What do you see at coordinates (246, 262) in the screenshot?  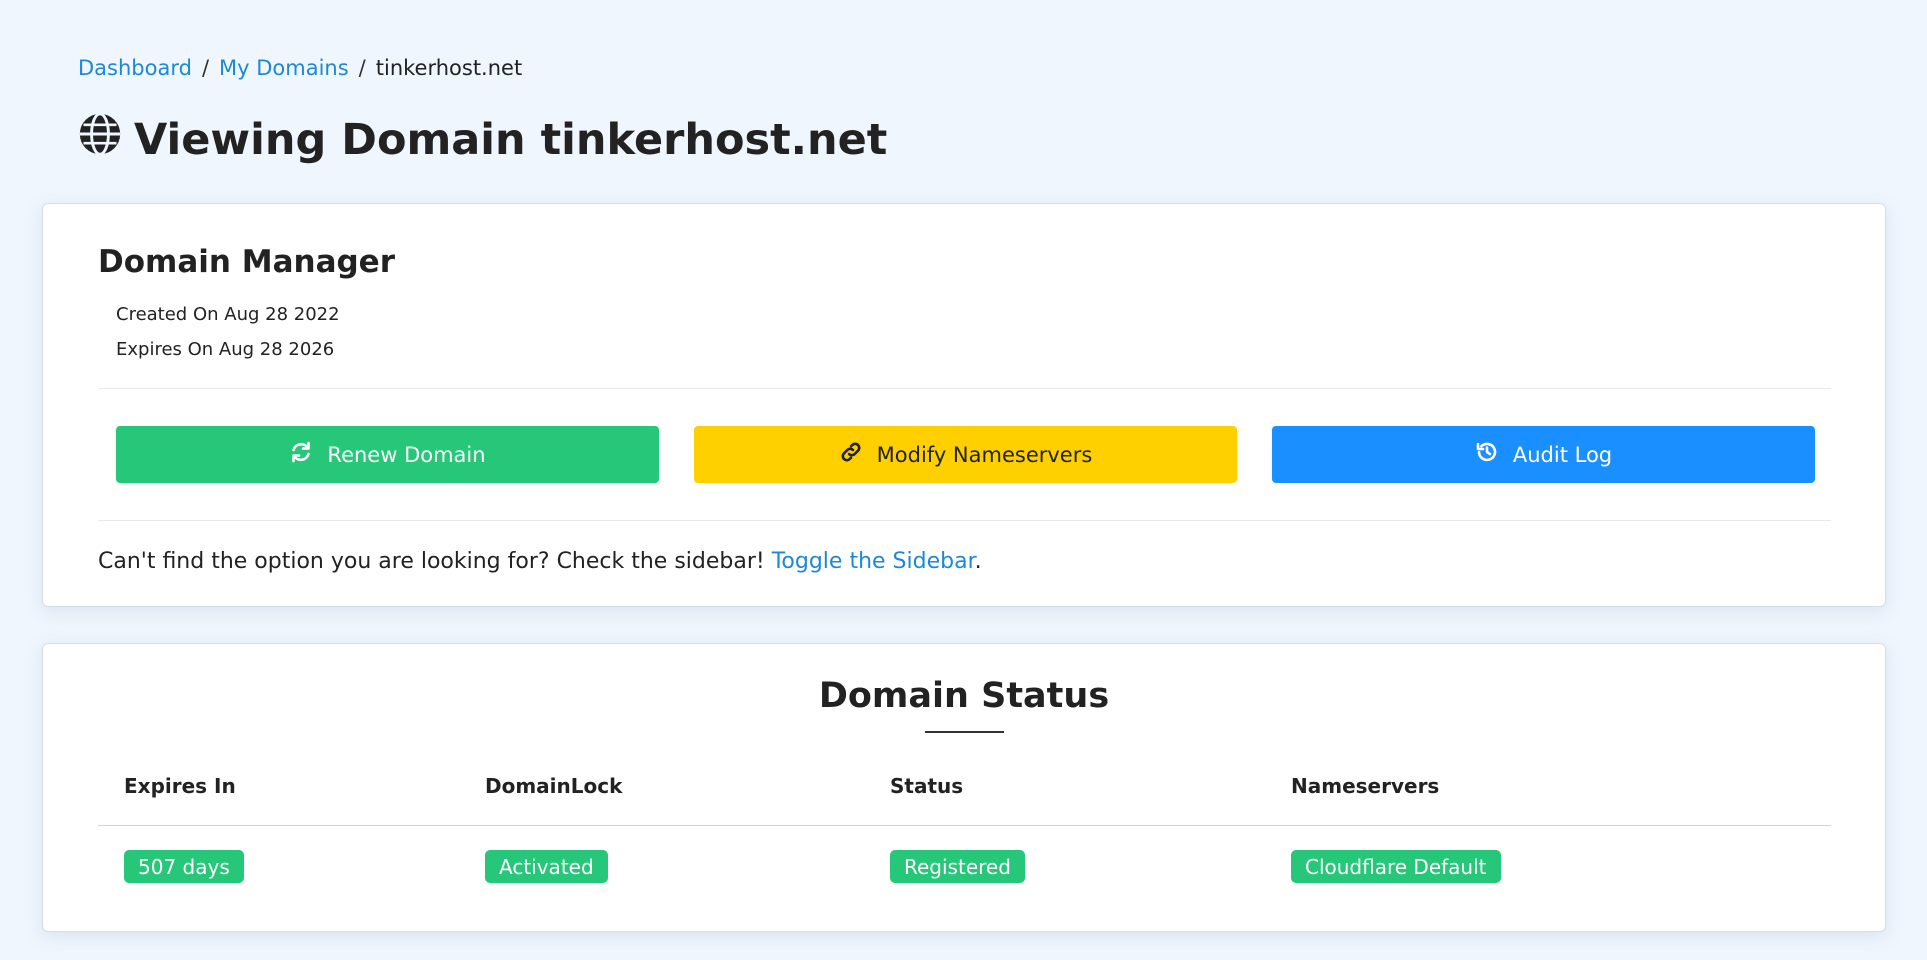 I see `domain-manager-title: Domain Manager` at bounding box center [246, 262].